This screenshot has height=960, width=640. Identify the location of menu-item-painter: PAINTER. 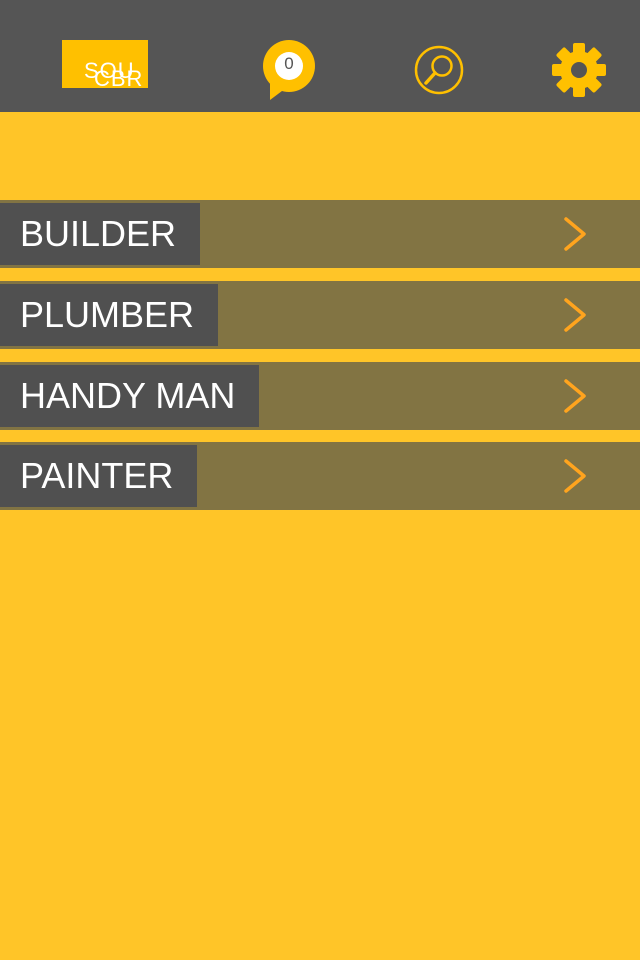
(320, 476).